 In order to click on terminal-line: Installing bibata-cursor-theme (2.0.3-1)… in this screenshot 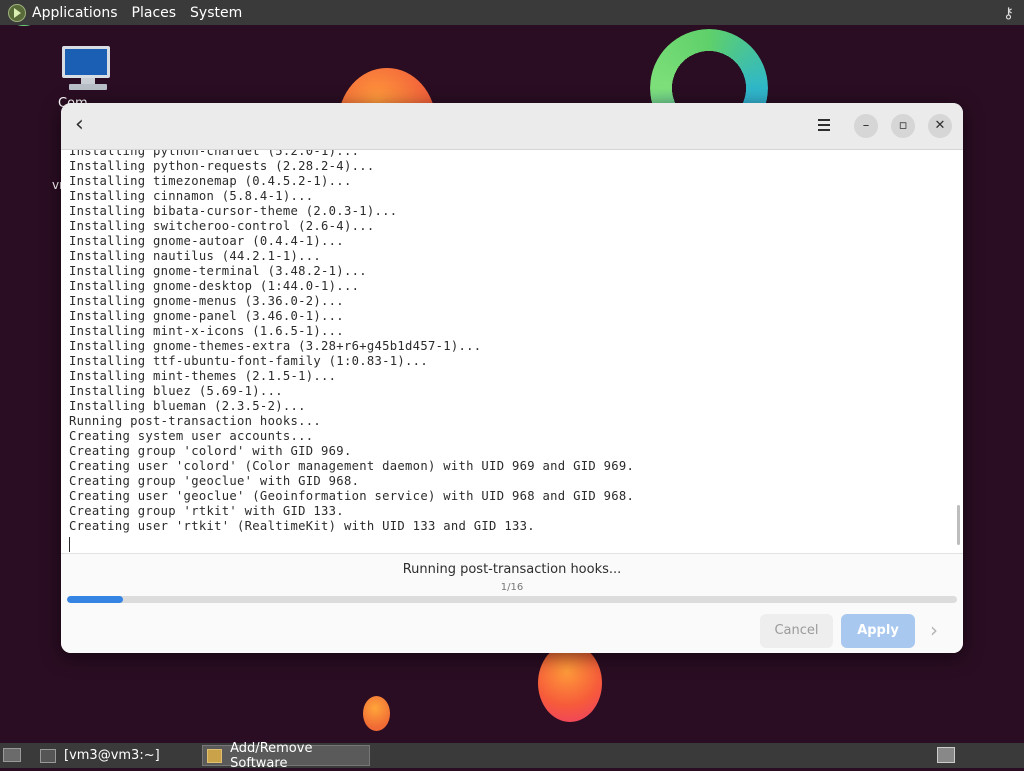, I will do `click(233, 211)`.